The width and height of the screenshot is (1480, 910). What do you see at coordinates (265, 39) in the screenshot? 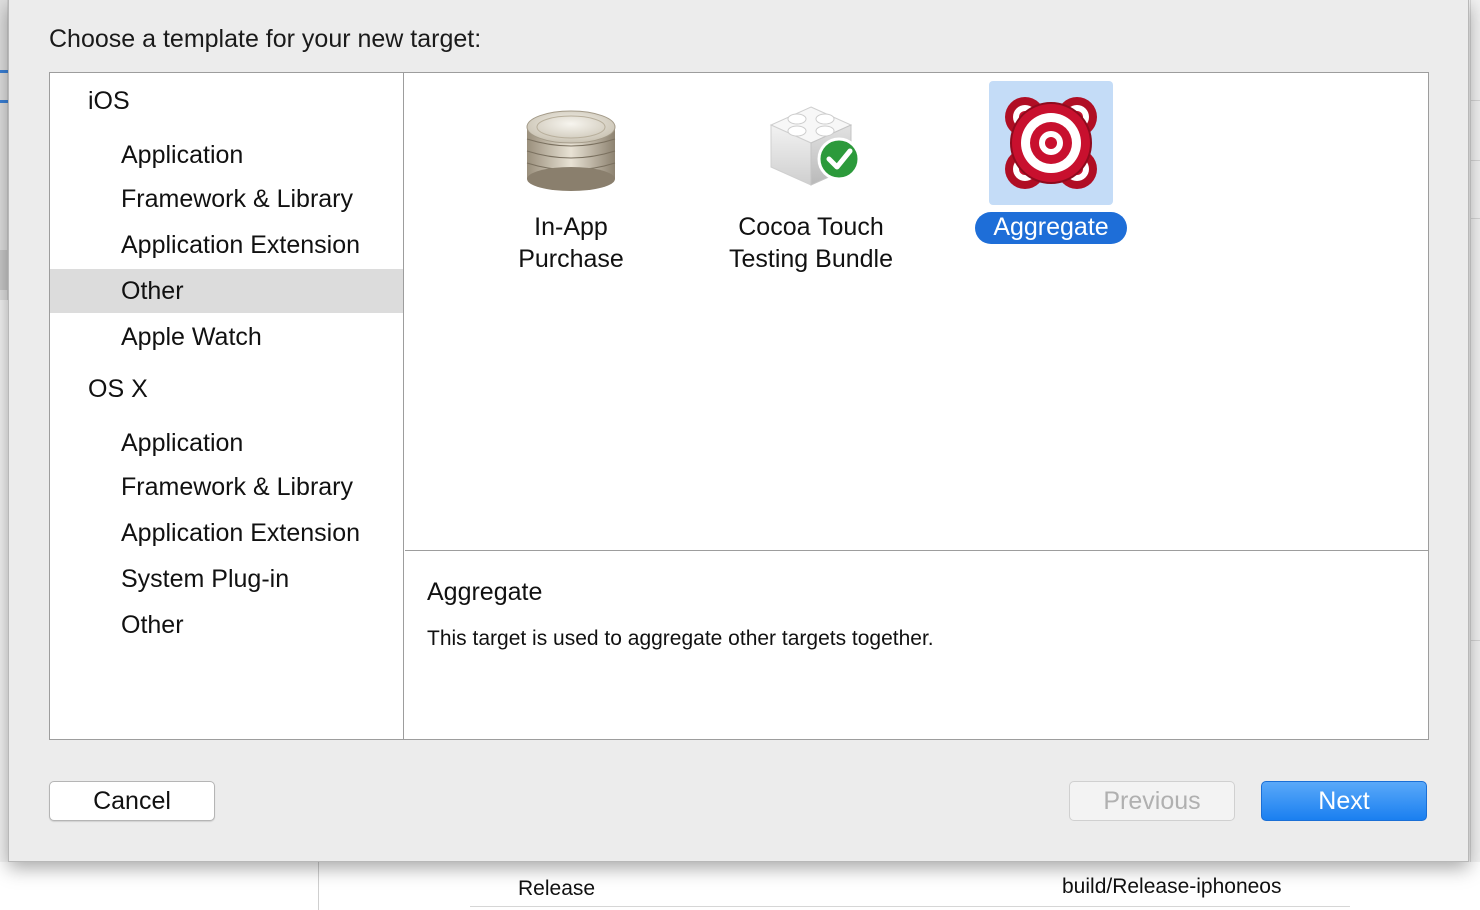
I see `sheet-prompt: Choose a template for your new target:` at bounding box center [265, 39].